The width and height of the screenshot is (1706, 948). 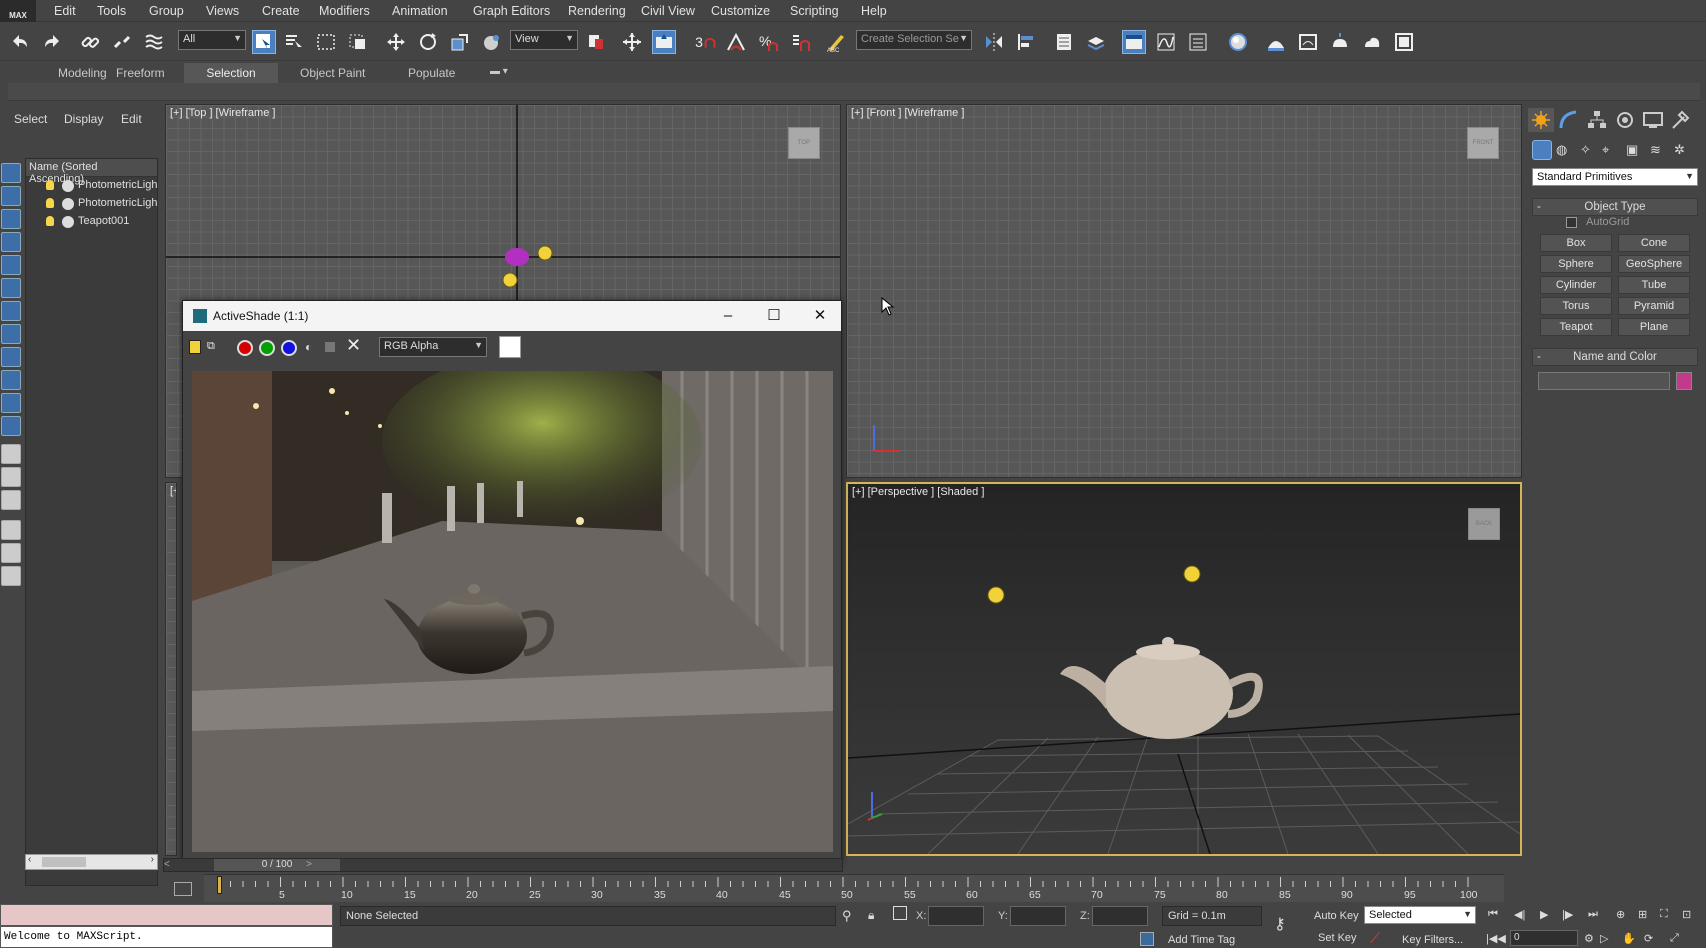 I want to click on toggle-scene-explorer-icon, so click(x=1064, y=42).